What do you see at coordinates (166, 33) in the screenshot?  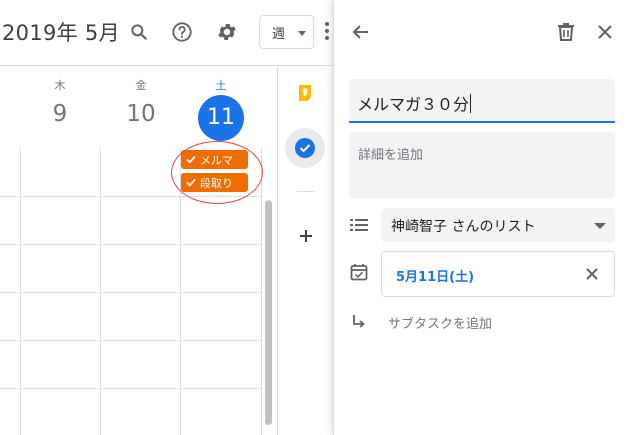 I see `calendar-header: 2019年 5月 週` at bounding box center [166, 33].